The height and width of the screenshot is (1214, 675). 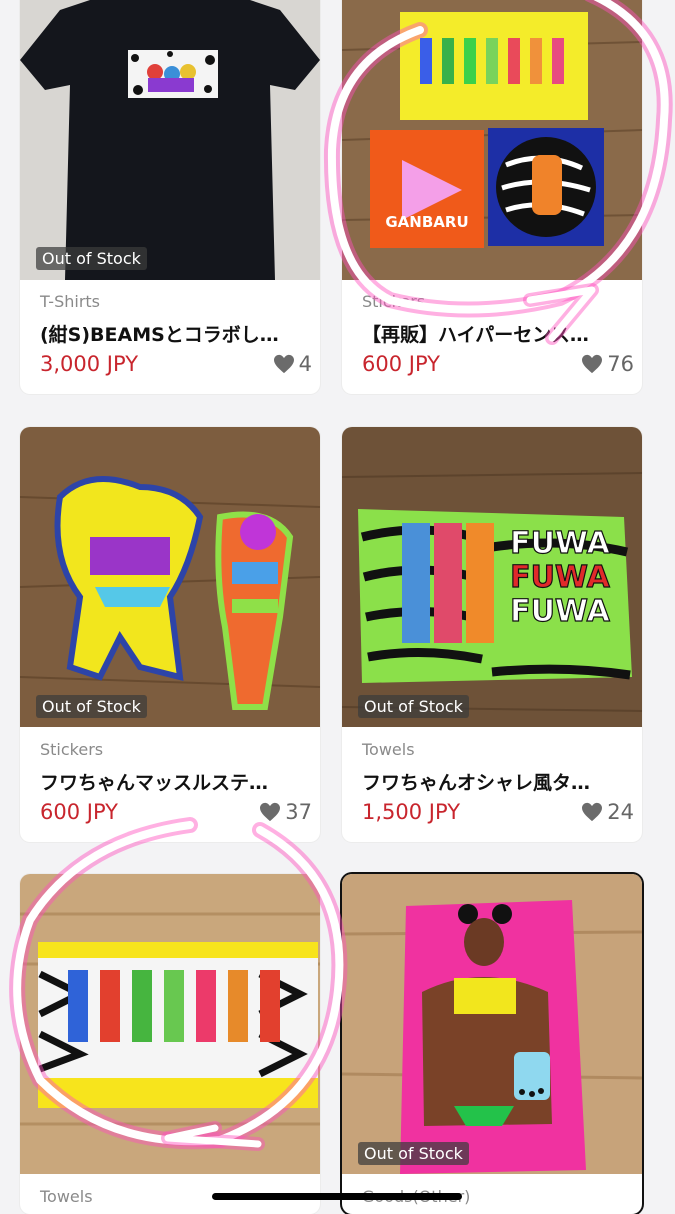 I want to click on product-category: T-Shirts, so click(x=70, y=301).